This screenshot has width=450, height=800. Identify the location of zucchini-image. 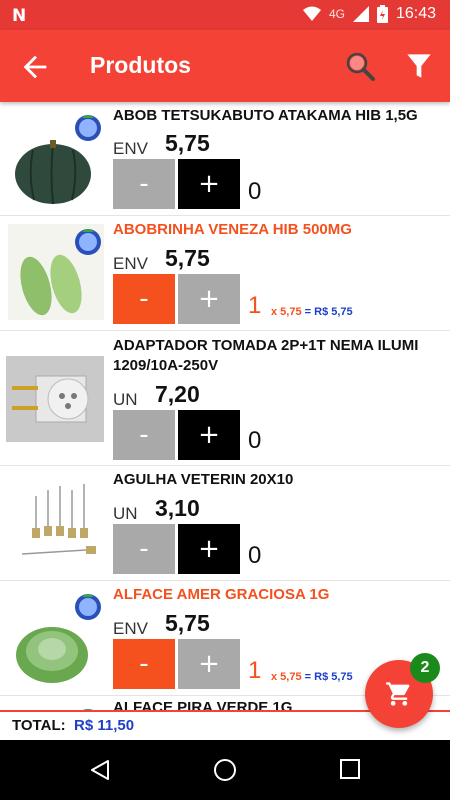
(56, 272).